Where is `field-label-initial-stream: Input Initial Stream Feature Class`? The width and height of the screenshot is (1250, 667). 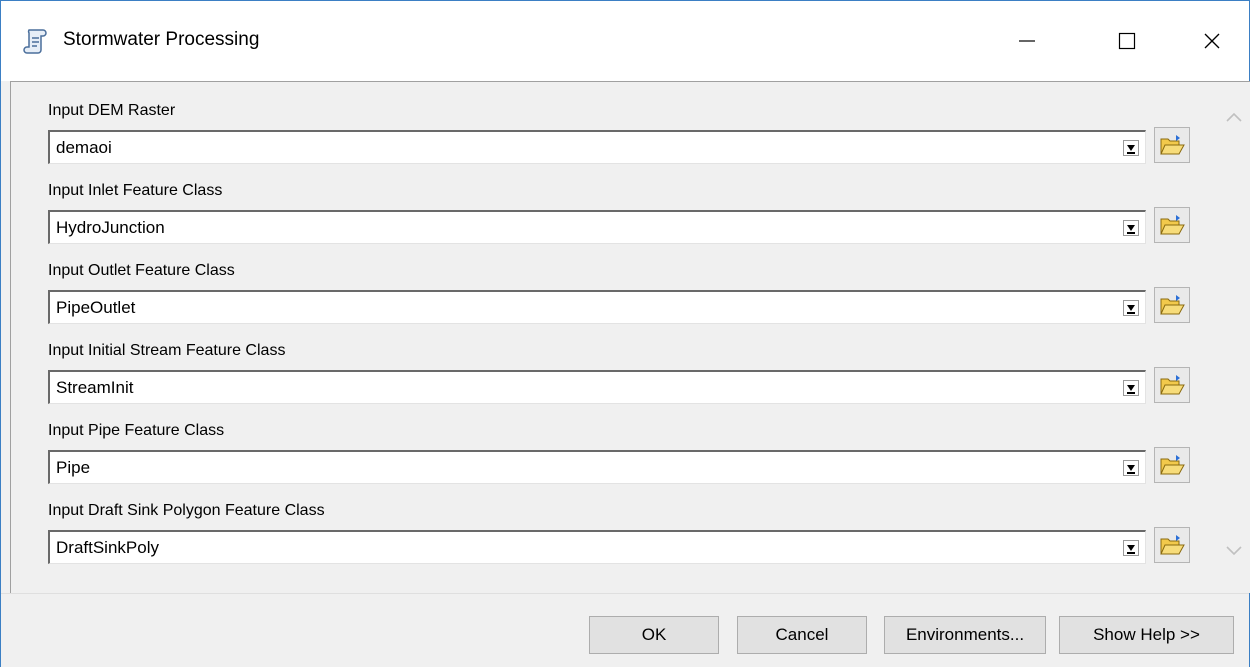
field-label-initial-stream: Input Initial Stream Feature Class is located at coordinates (167, 350).